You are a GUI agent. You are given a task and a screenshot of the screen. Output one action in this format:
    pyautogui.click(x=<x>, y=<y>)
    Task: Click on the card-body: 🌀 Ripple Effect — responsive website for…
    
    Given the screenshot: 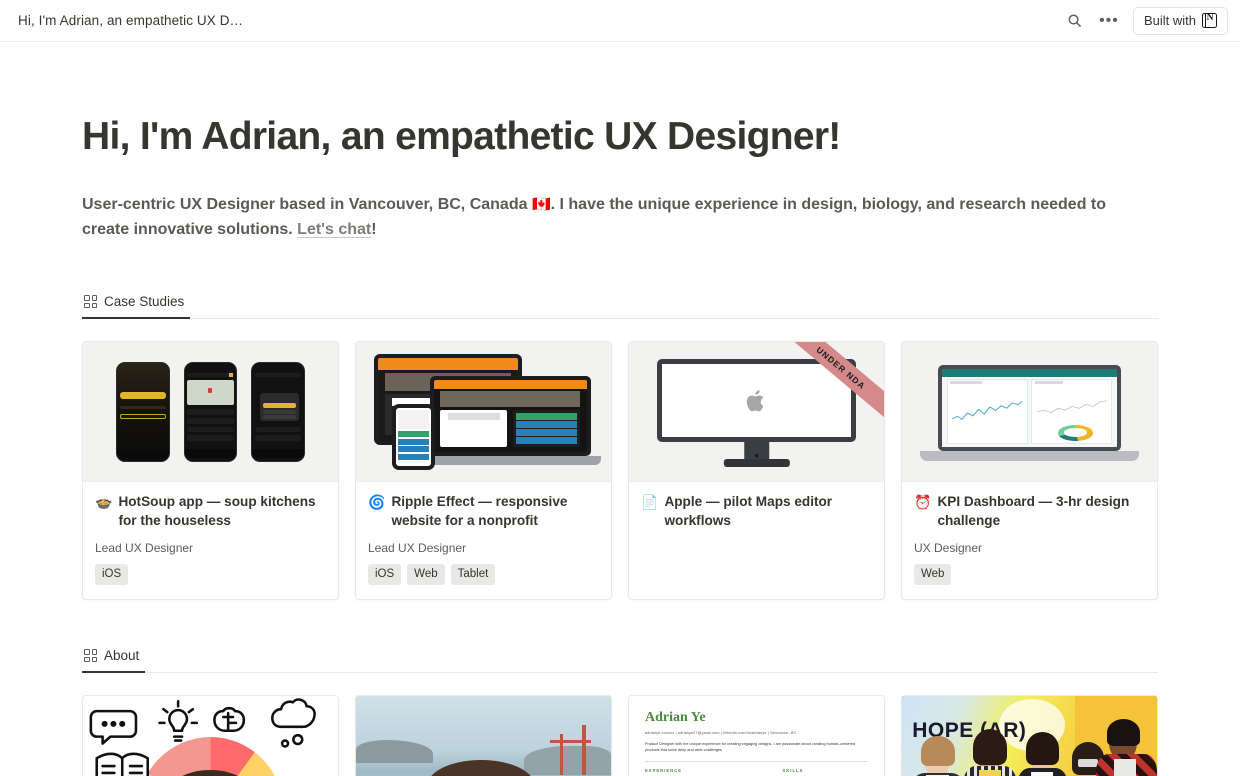 What is the action you would take?
    pyautogui.click(x=483, y=540)
    